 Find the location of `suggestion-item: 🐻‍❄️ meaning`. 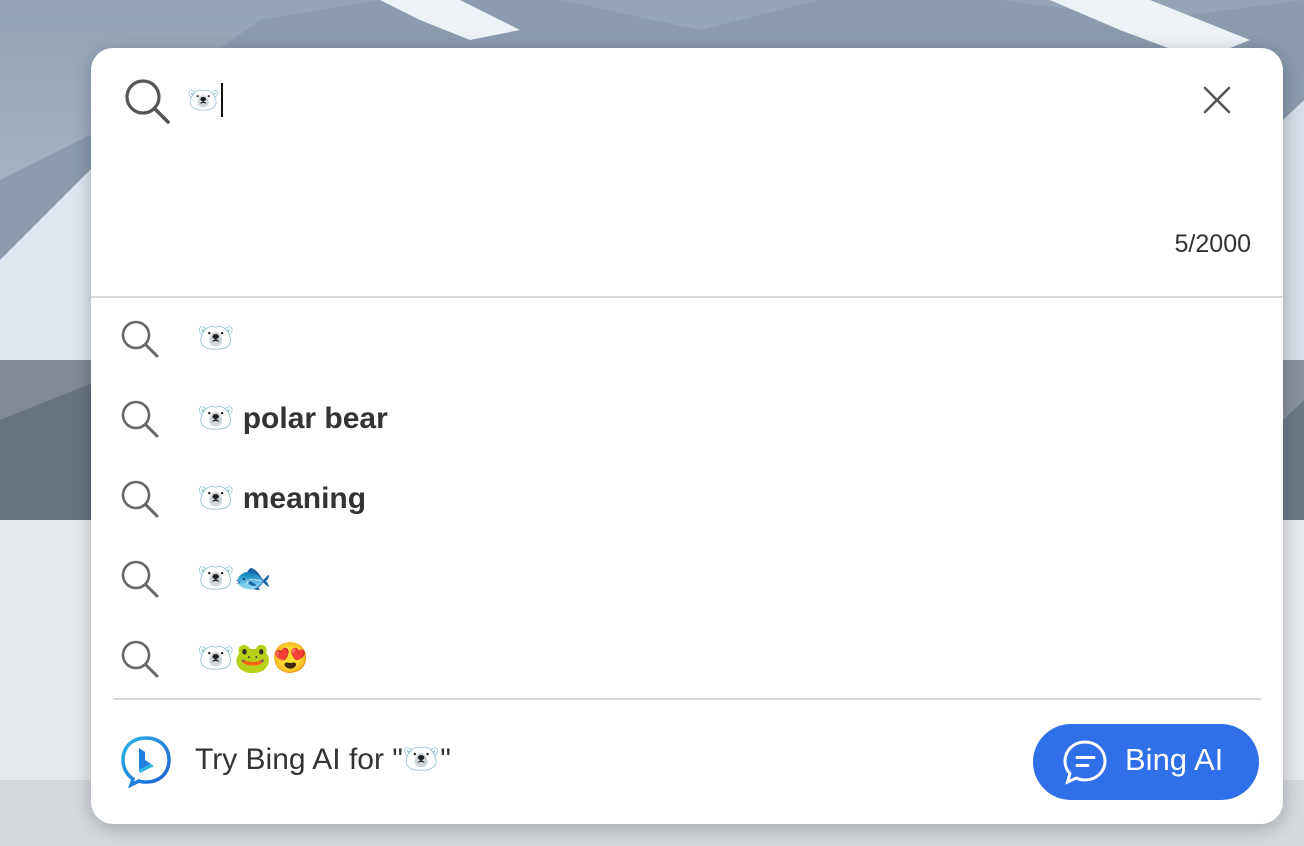

suggestion-item: 🐻‍❄️ meaning is located at coordinates (687, 498).